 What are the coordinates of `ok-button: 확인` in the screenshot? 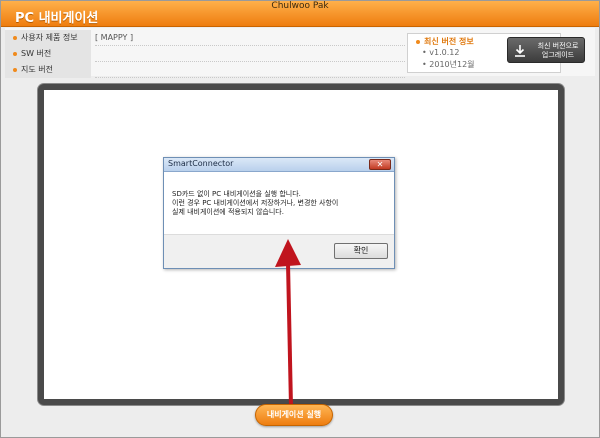 It's located at (361, 251).